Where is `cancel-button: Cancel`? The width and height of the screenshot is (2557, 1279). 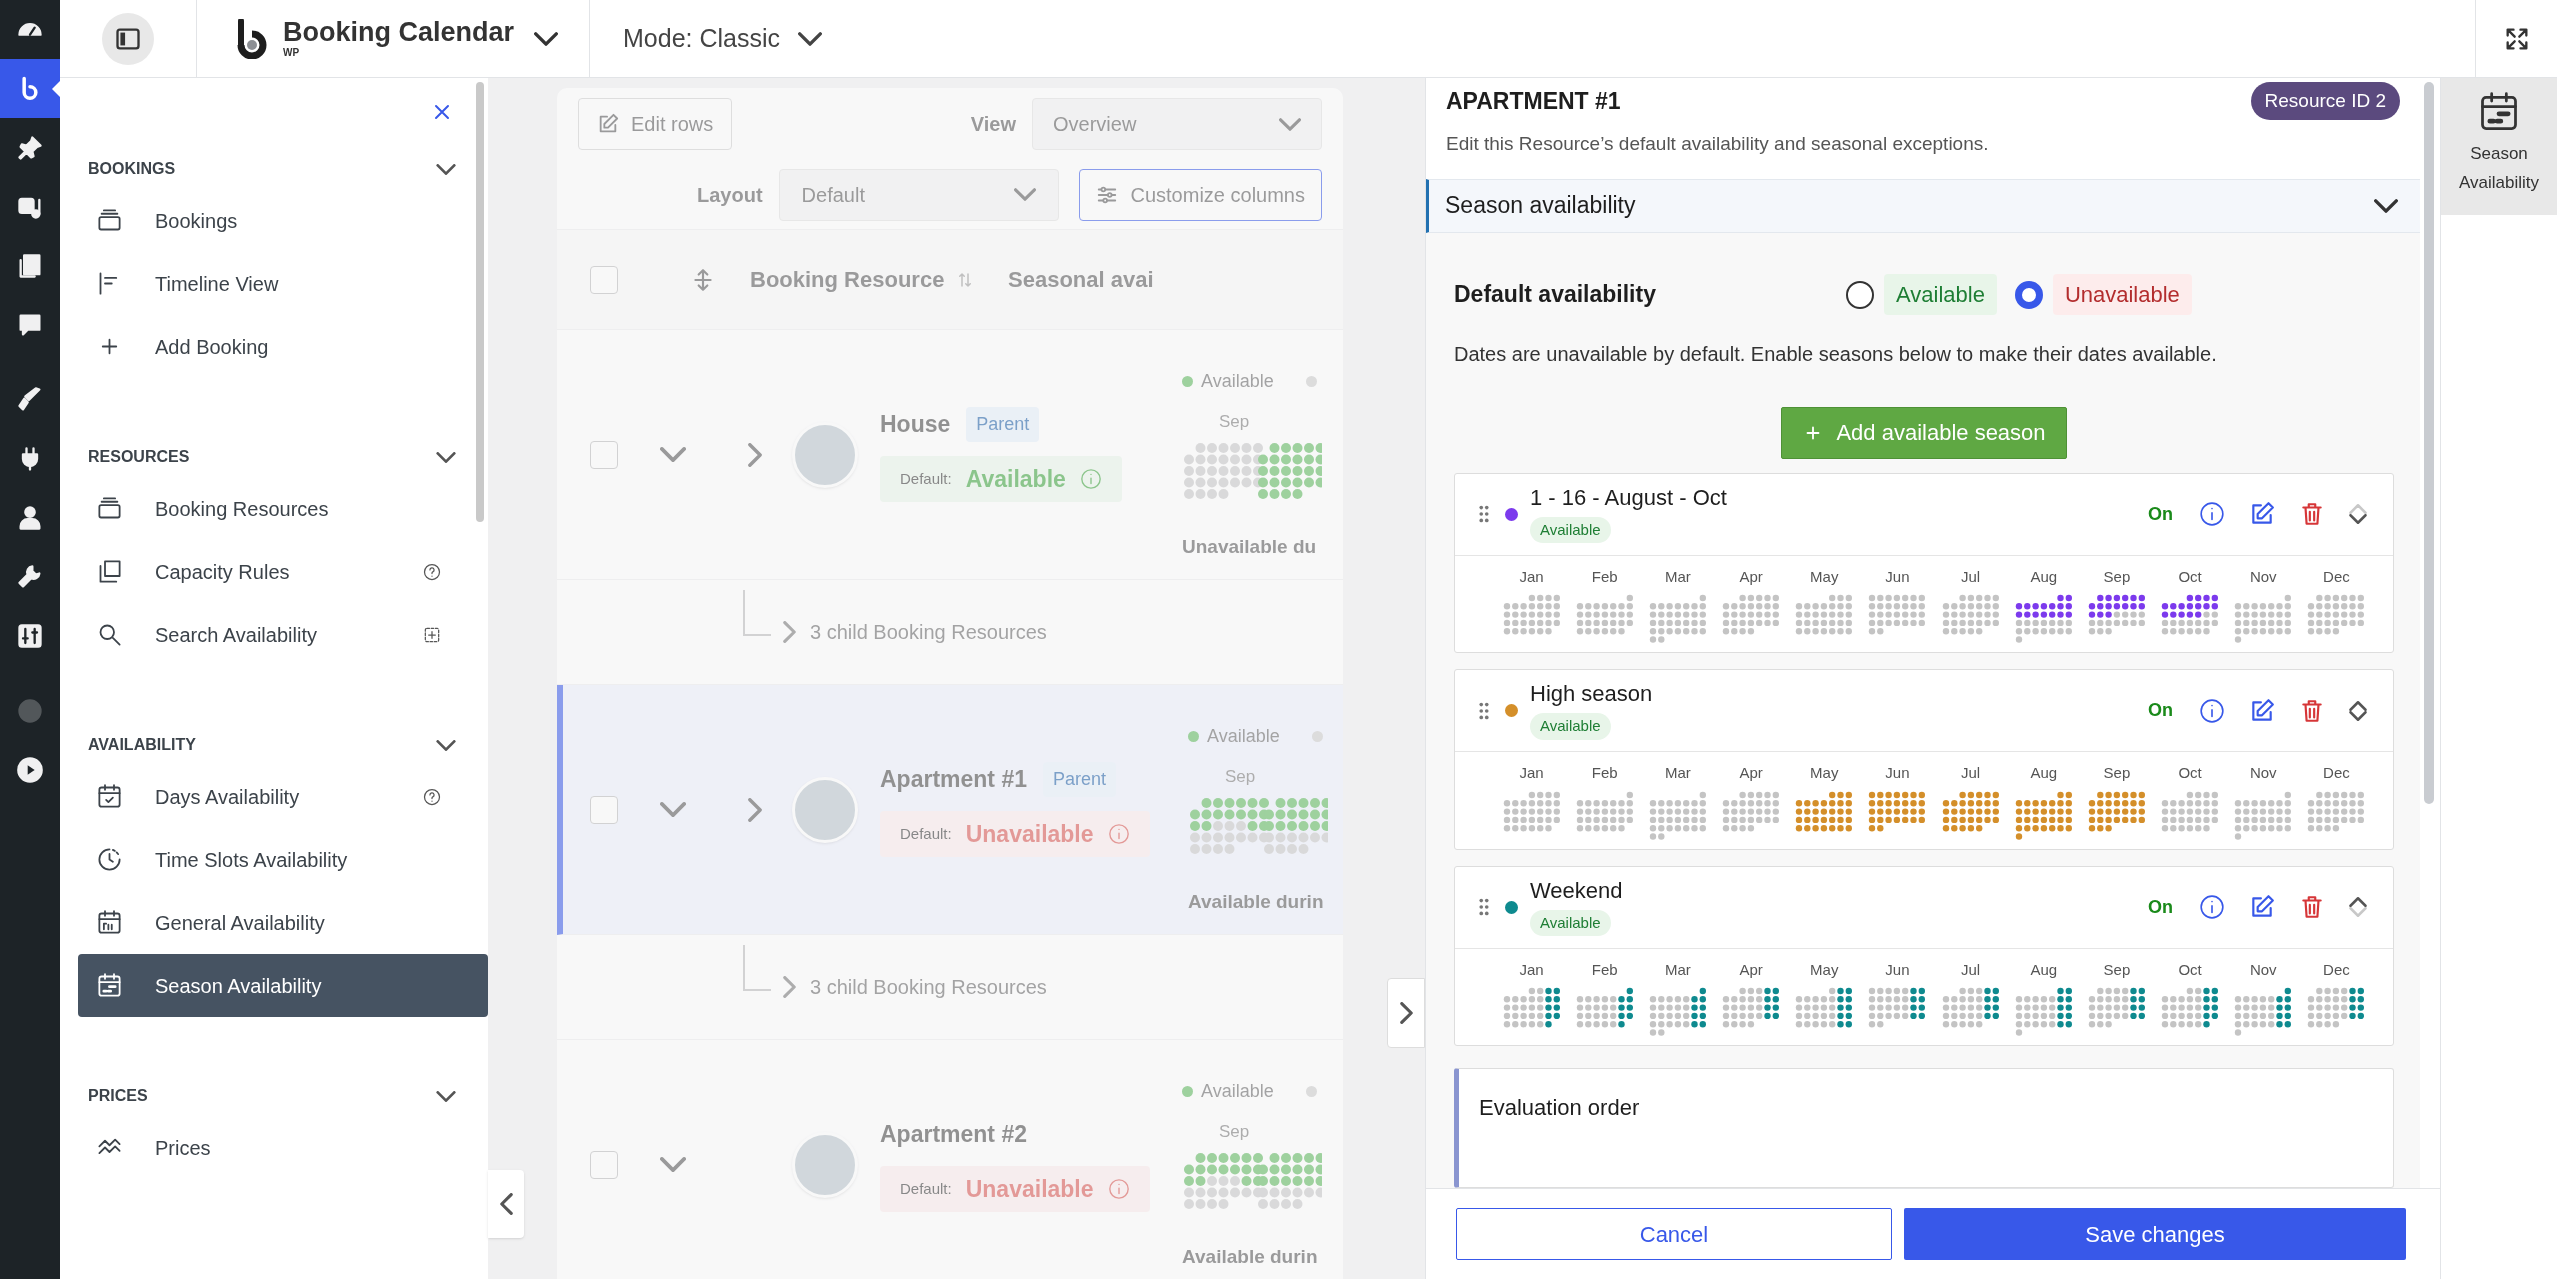 cancel-button: Cancel is located at coordinates (1674, 1234).